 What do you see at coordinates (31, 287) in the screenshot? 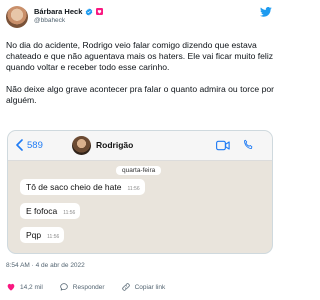
I see `like-count: 14,2 mil` at bounding box center [31, 287].